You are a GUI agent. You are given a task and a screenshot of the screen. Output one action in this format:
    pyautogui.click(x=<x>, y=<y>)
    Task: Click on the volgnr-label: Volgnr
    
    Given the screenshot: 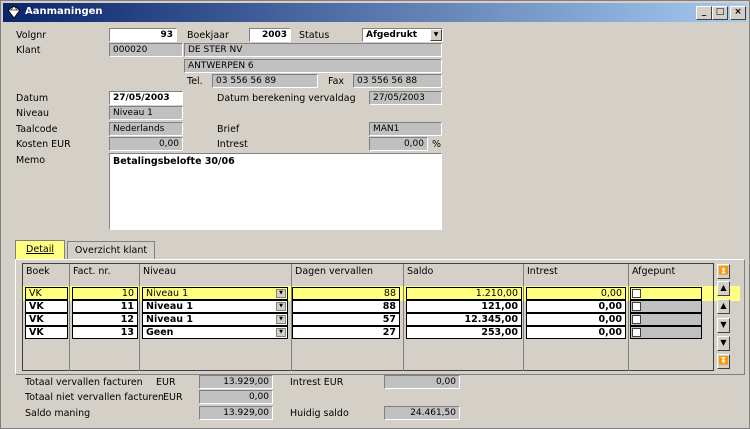 What is the action you would take?
    pyautogui.click(x=31, y=35)
    